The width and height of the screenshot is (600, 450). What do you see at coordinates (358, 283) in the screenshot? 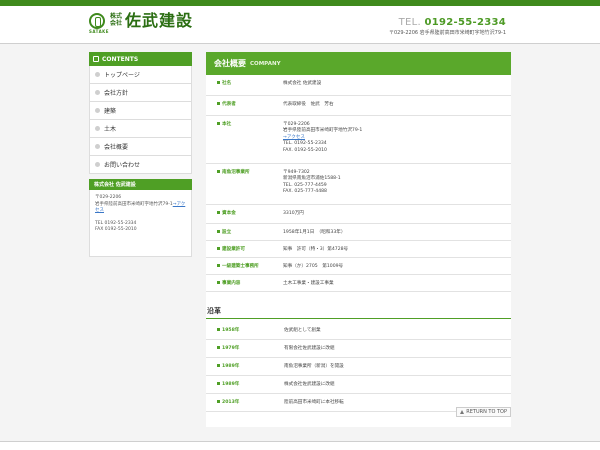
I see `table-row: 事業内容 土木工事業・建設工事業` at bounding box center [358, 283].